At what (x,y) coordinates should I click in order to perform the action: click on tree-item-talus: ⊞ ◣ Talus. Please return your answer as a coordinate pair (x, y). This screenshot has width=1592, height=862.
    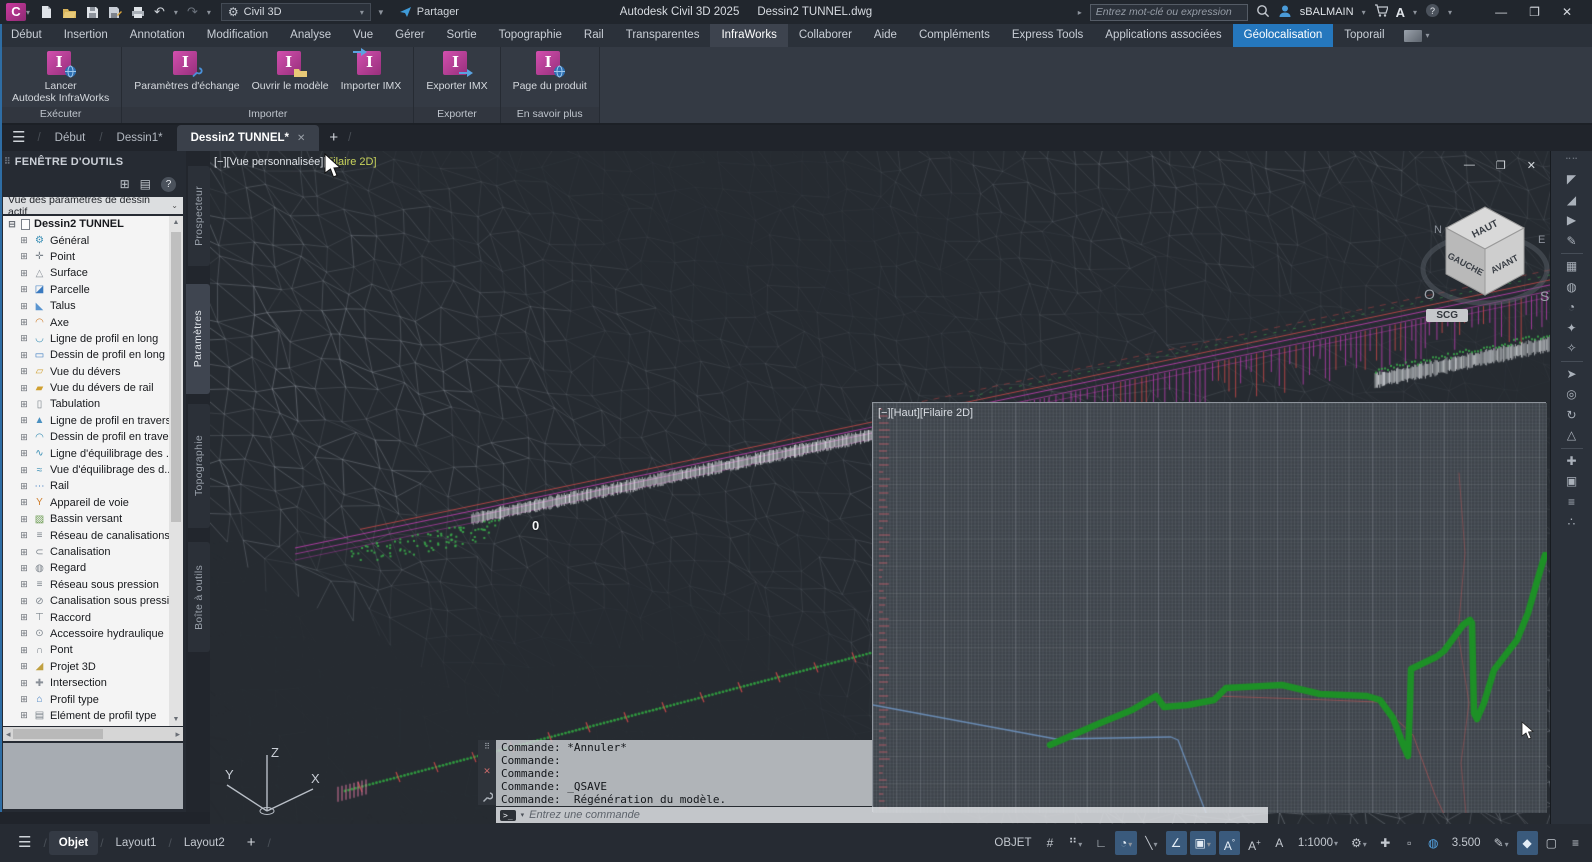
    Looking at the image, I should click on (93, 306).